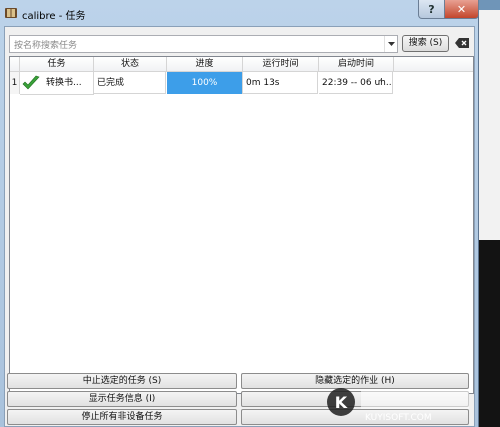 This screenshot has width=500, height=427. I want to click on help-button: ?, so click(431, 9).